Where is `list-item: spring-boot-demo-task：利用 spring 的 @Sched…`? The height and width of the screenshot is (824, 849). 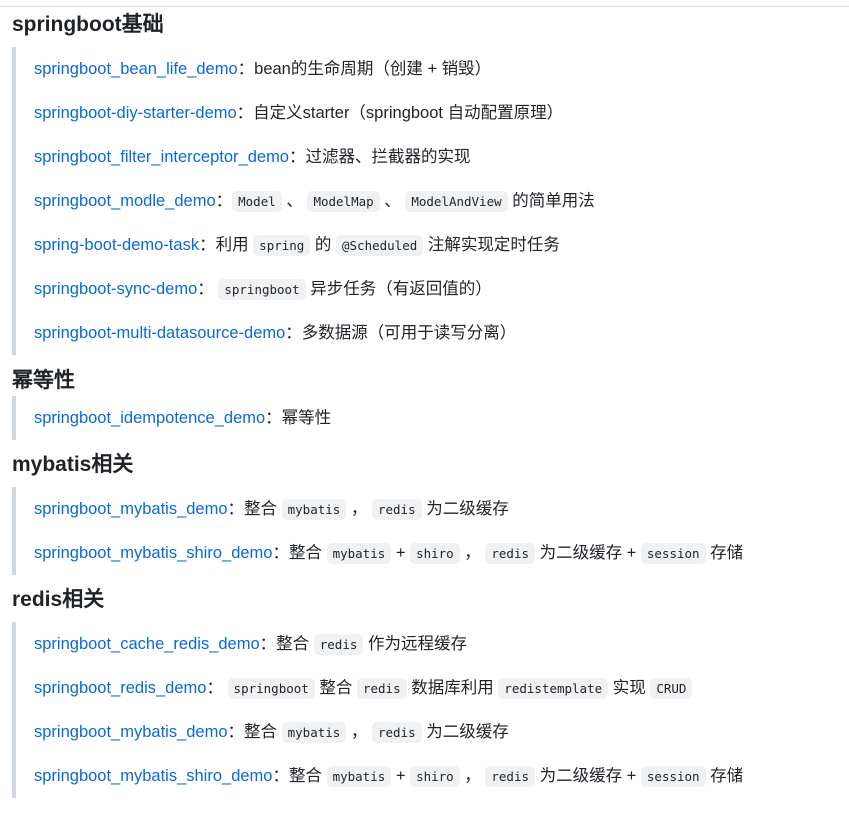 list-item: spring-boot-demo-task：利用 spring 的 @Sched… is located at coordinates (441, 245).